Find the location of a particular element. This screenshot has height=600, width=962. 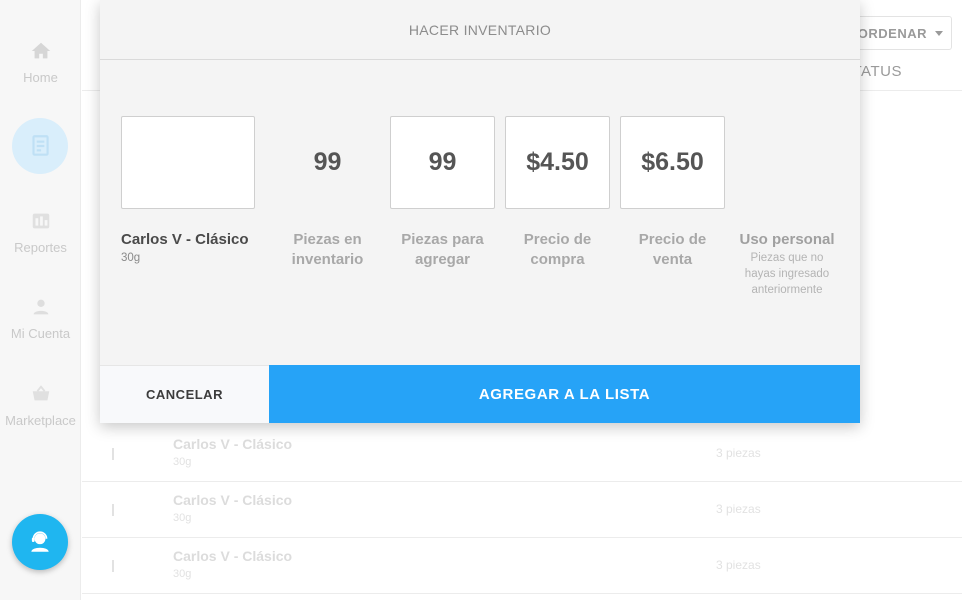

home-icon is located at coordinates (40, 50).